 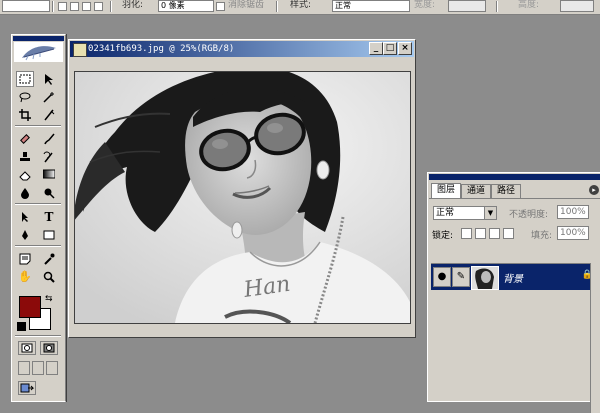 What do you see at coordinates (405, 48) in the screenshot?
I see `close-button: ×` at bounding box center [405, 48].